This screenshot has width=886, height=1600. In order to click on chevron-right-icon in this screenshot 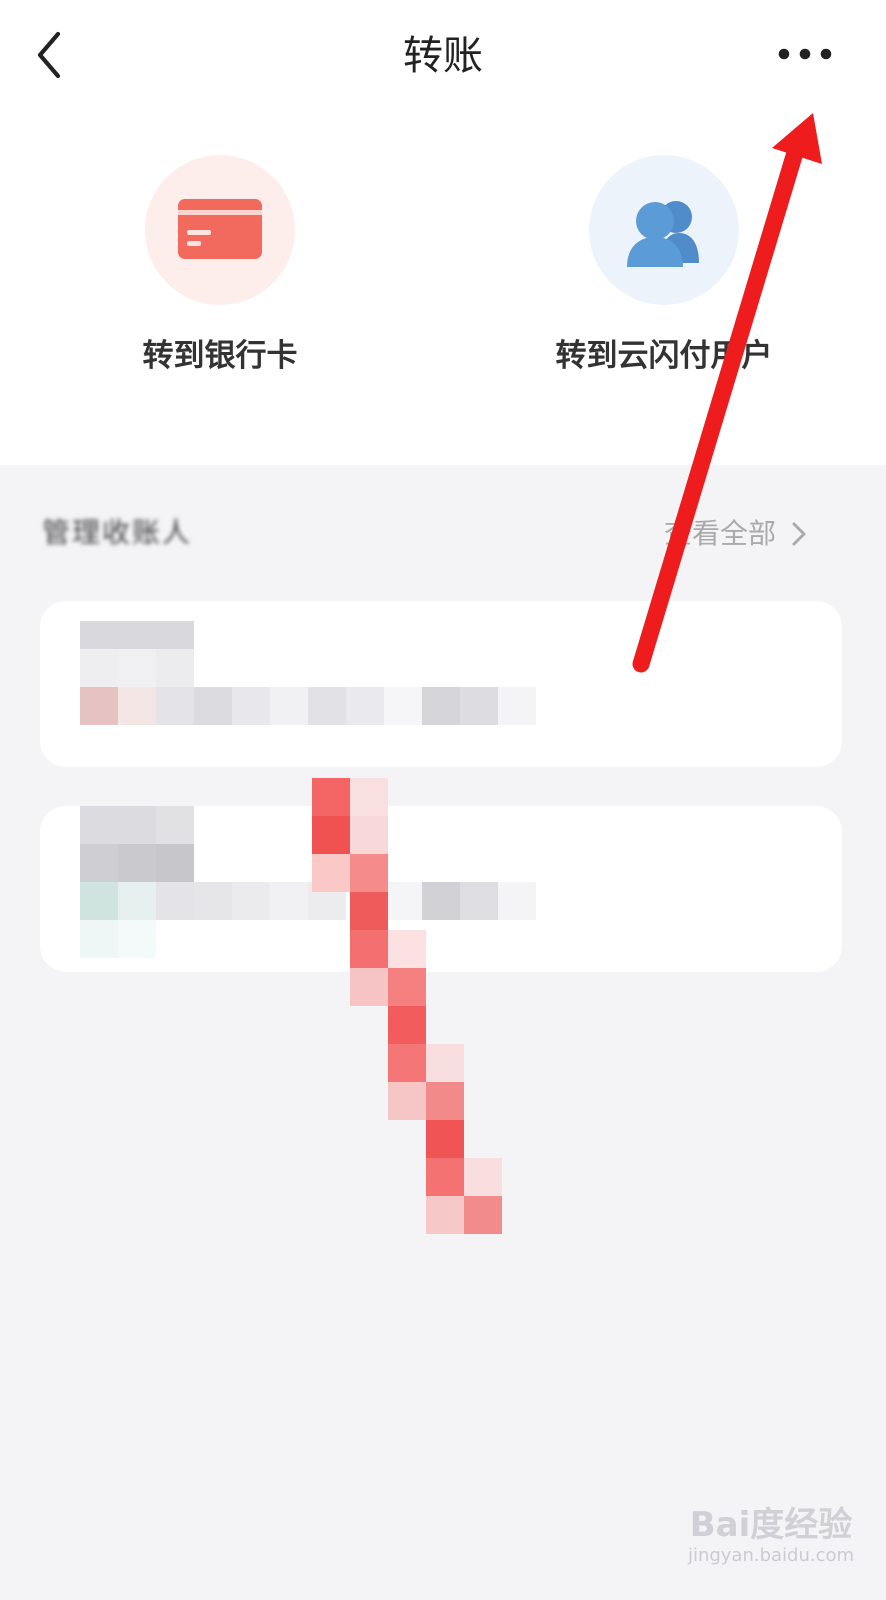, I will do `click(799, 534)`.